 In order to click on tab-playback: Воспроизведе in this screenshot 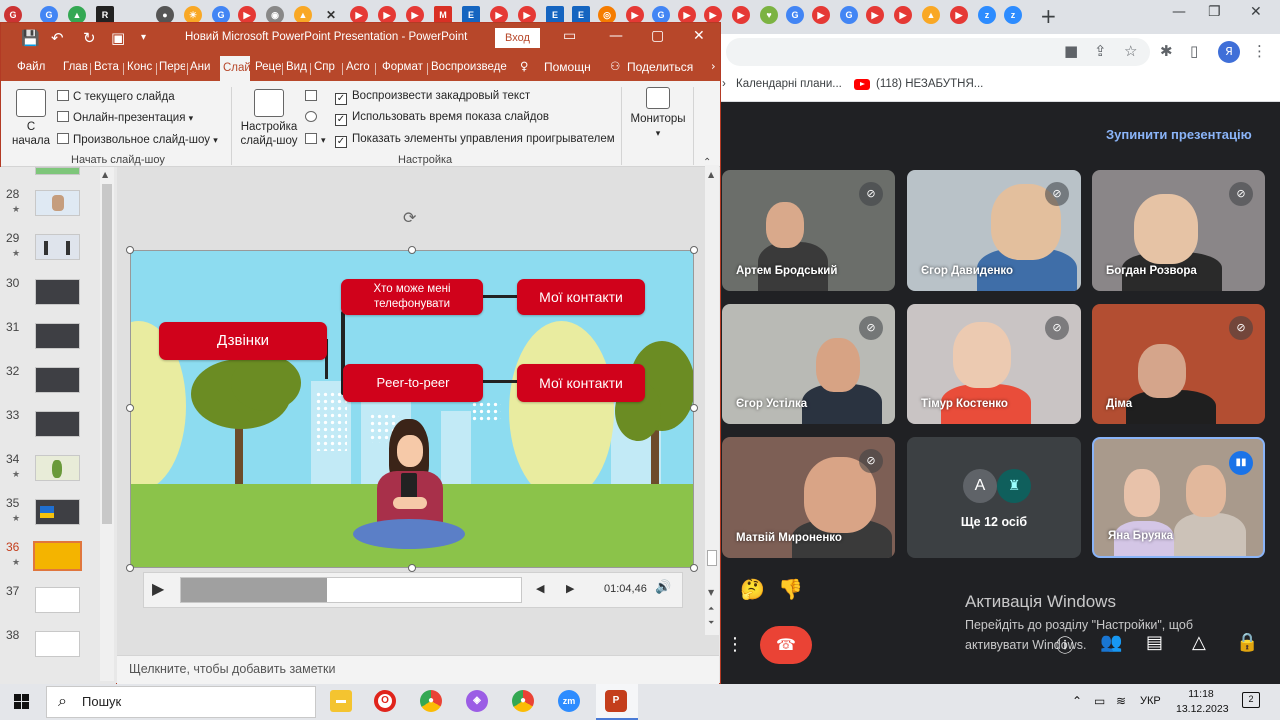, I will do `click(469, 67)`.